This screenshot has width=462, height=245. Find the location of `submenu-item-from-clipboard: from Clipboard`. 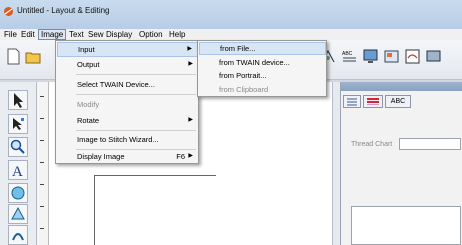

submenu-item-from-clipboard: from Clipboard is located at coordinates (262, 89).